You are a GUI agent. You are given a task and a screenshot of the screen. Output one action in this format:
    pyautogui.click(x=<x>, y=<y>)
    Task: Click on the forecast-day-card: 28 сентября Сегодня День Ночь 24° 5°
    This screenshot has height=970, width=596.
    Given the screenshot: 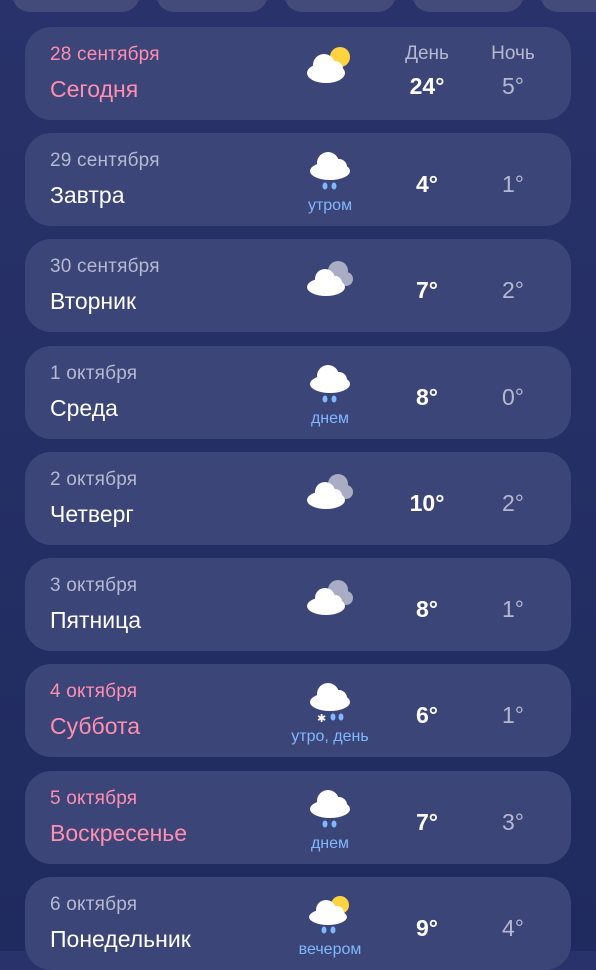 What is the action you would take?
    pyautogui.click(x=298, y=73)
    